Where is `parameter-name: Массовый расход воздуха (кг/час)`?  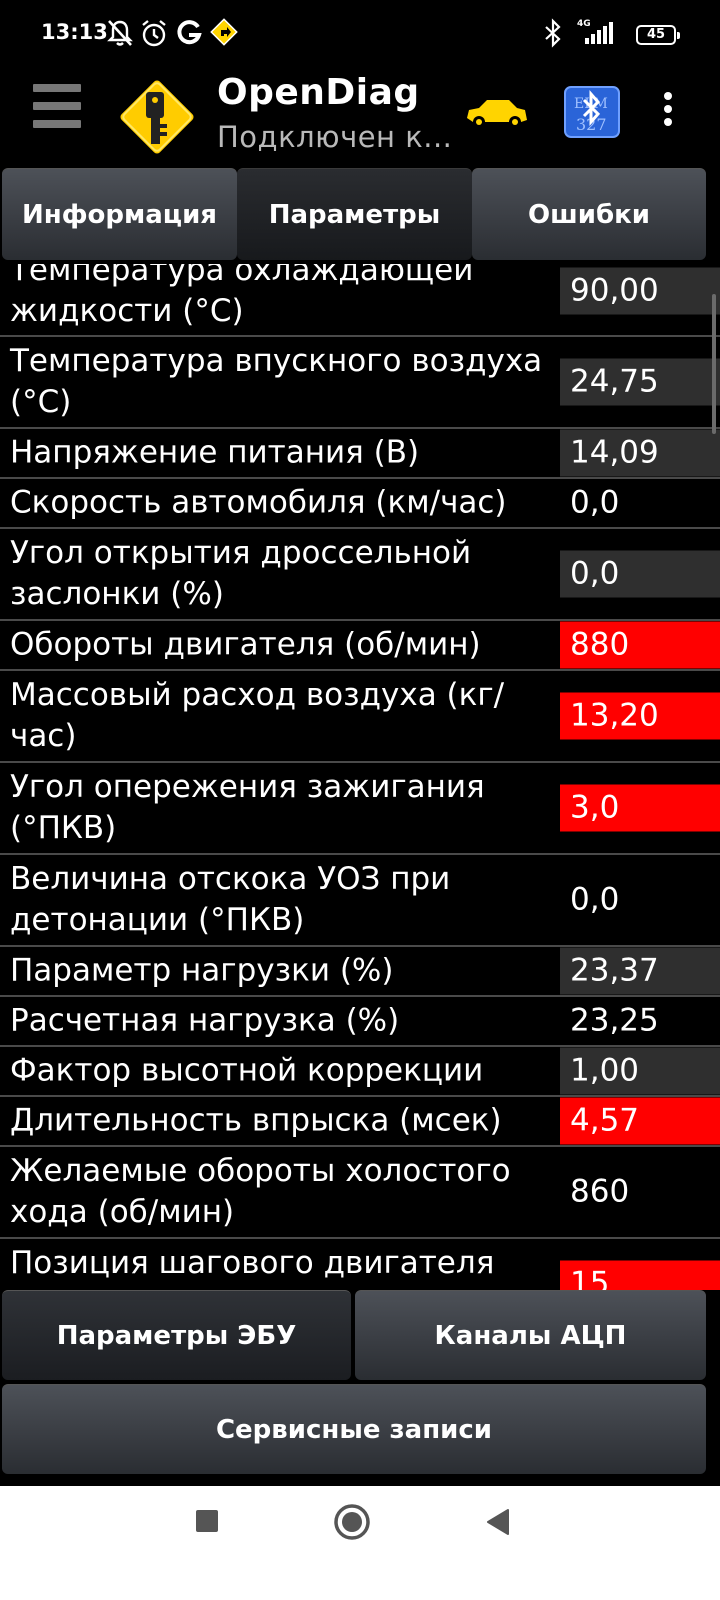
parameter-name: Массовый расход воздуха (кг/час) is located at coordinates (257, 715).